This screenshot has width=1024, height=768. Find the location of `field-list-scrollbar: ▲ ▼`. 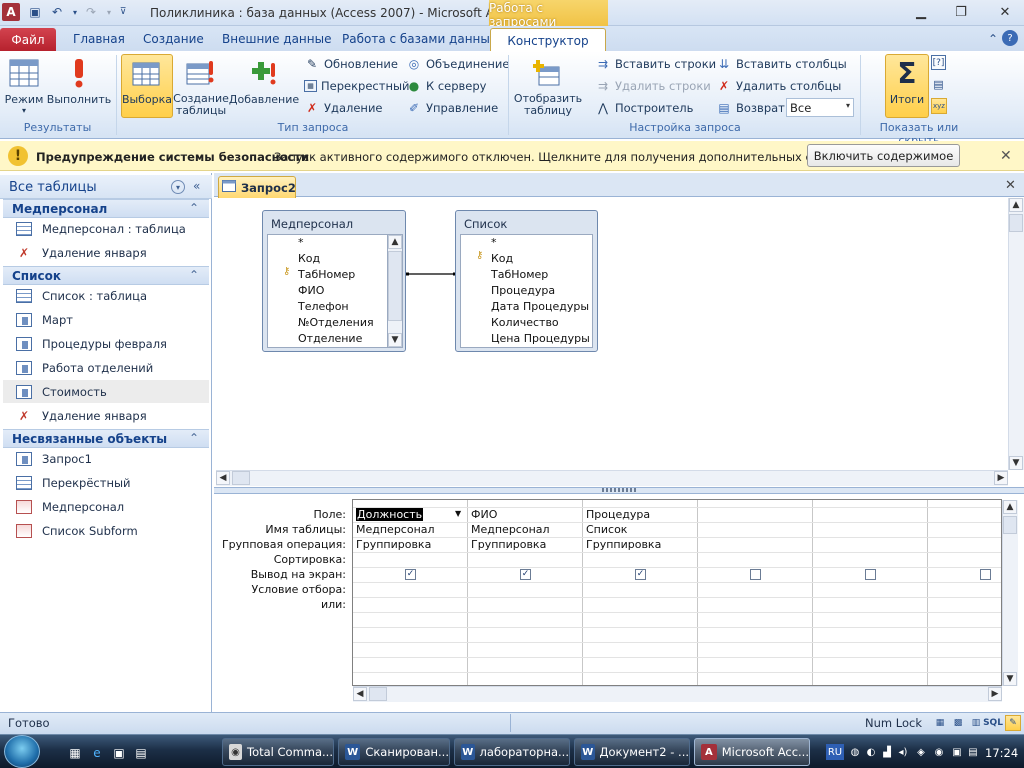

field-list-scrollbar: ▲ ▼ is located at coordinates (395, 291).